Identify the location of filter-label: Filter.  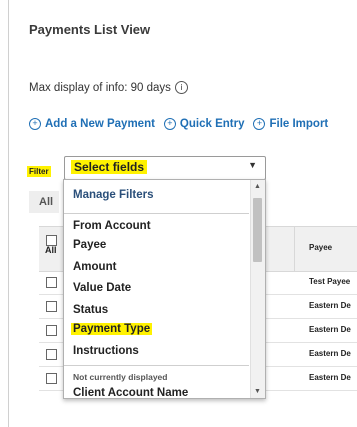
(39, 171).